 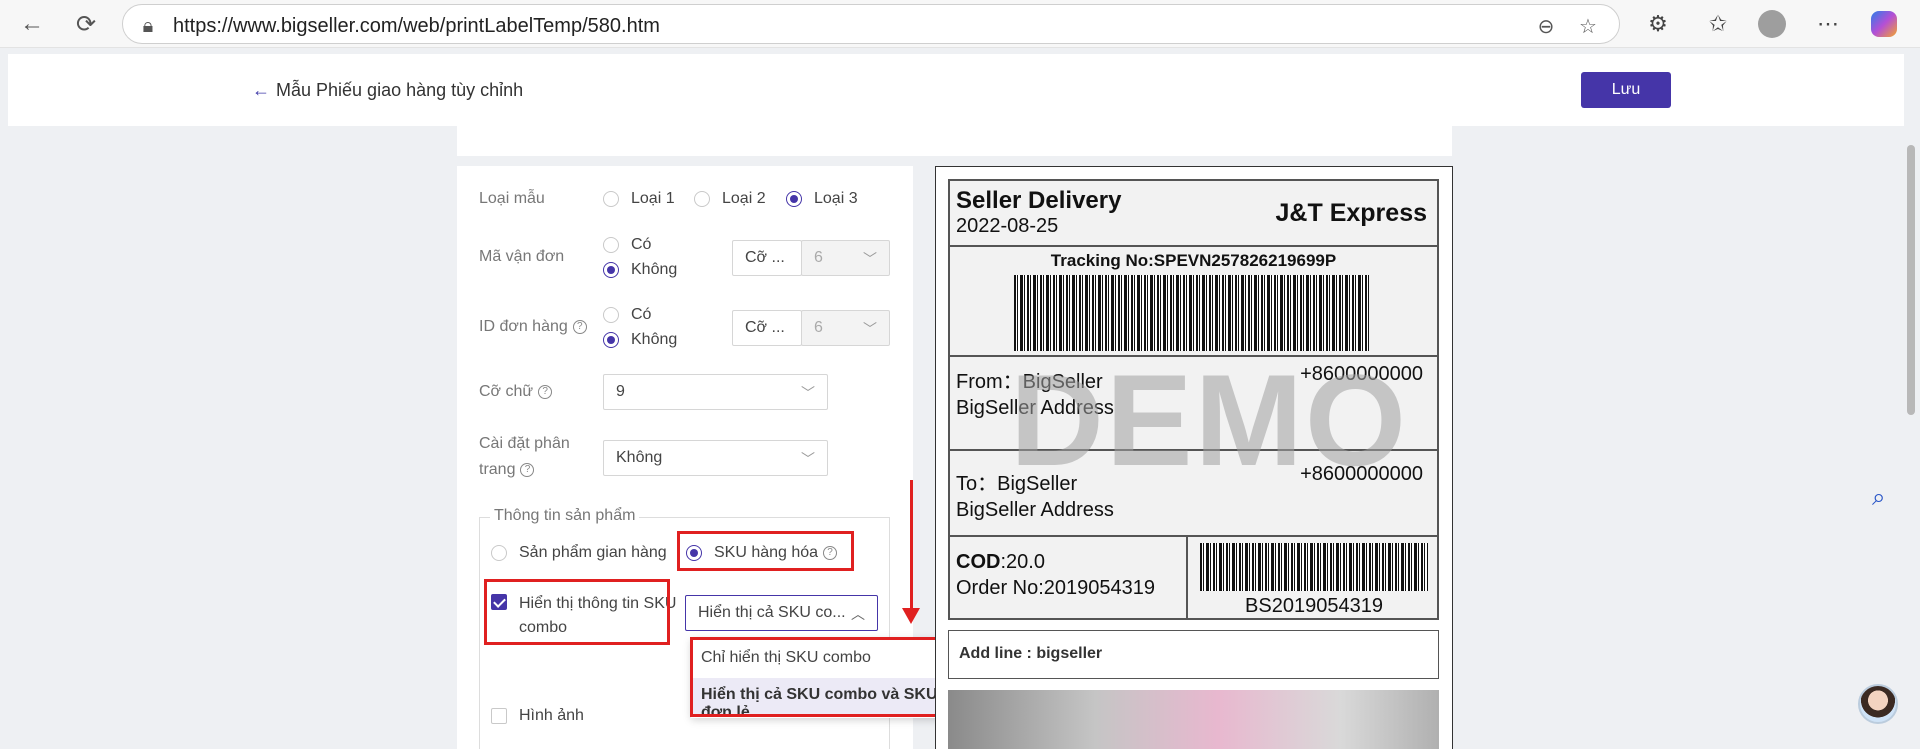 What do you see at coordinates (516, 392) in the screenshot?
I see `font-size-label: Cỡ chữ?` at bounding box center [516, 392].